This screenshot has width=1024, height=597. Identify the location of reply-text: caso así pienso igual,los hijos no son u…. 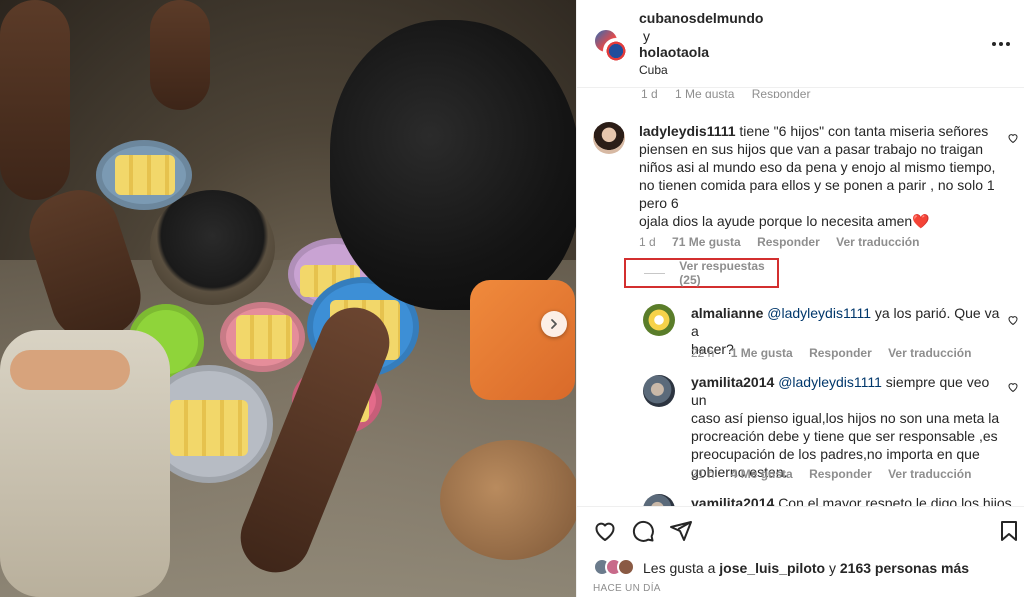
(845, 418).